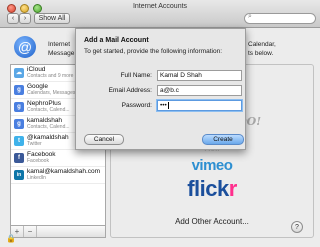 The image size is (320, 247). I want to click on email-address-label: Email Address:, so click(130, 90).